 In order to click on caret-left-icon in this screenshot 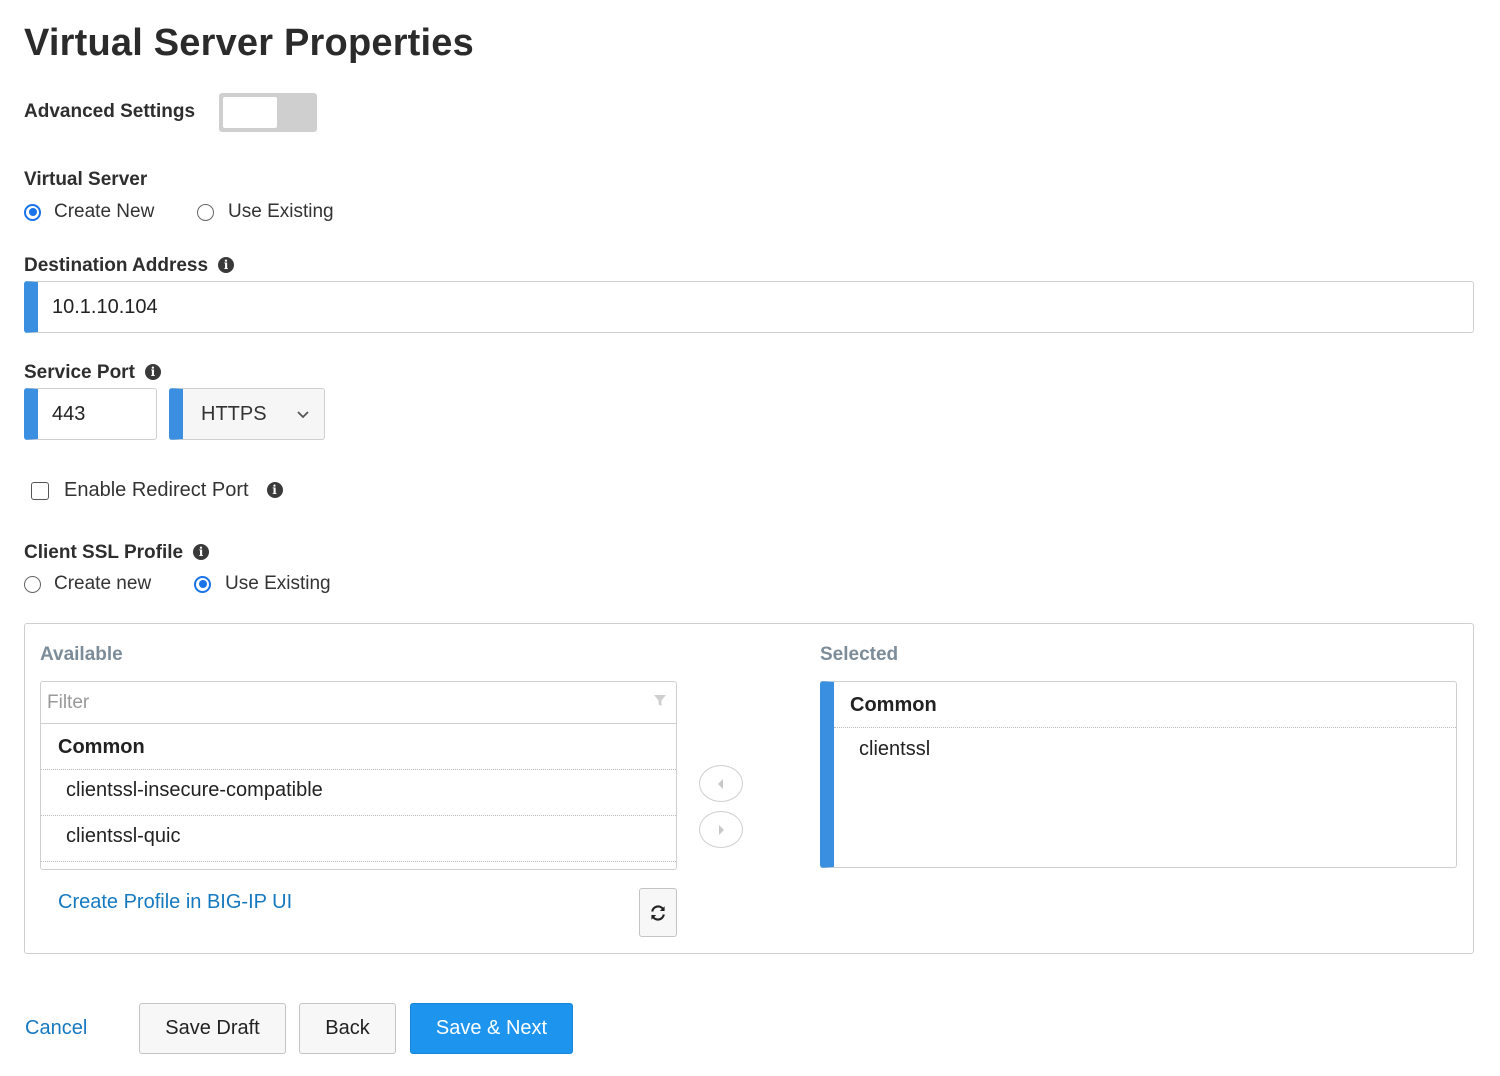, I will do `click(720, 783)`.